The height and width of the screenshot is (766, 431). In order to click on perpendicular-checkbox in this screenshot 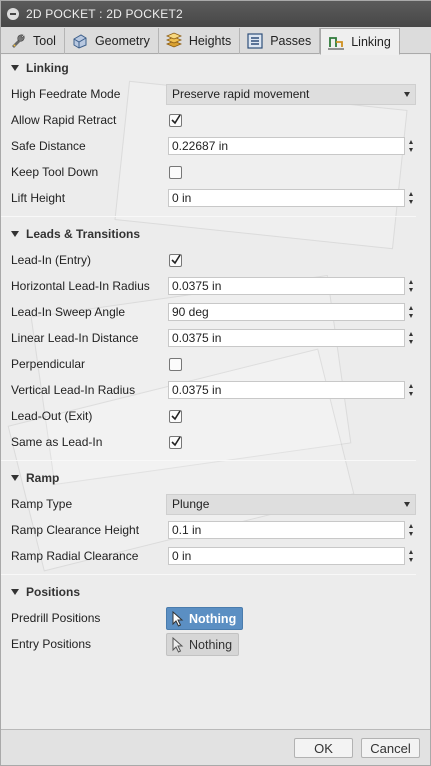, I will do `click(175, 364)`.